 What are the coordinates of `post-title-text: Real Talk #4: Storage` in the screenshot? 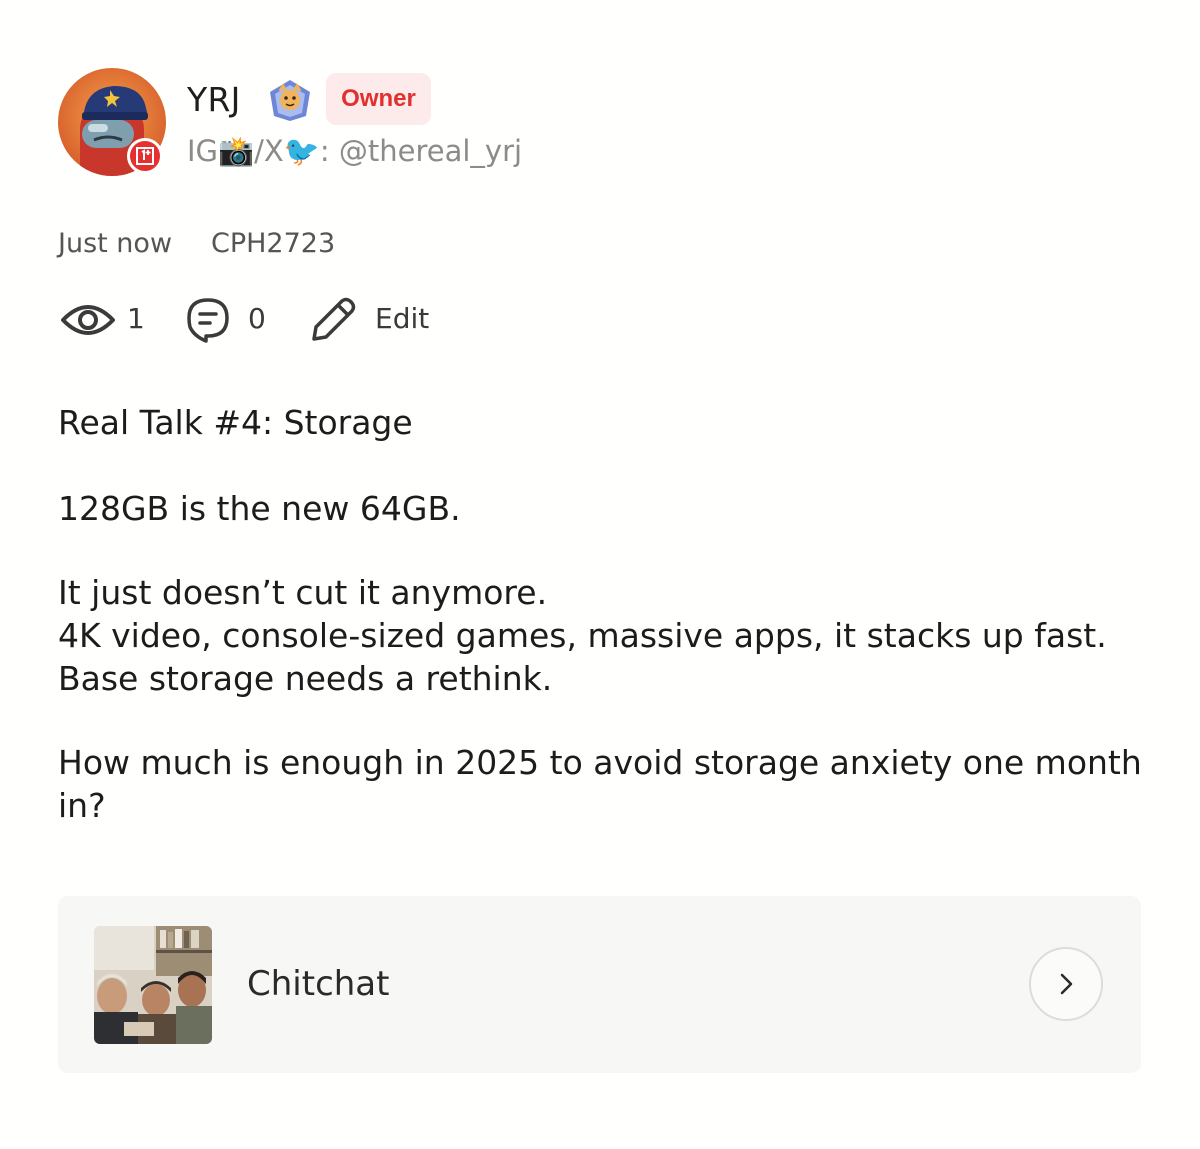 It's located at (235, 422).